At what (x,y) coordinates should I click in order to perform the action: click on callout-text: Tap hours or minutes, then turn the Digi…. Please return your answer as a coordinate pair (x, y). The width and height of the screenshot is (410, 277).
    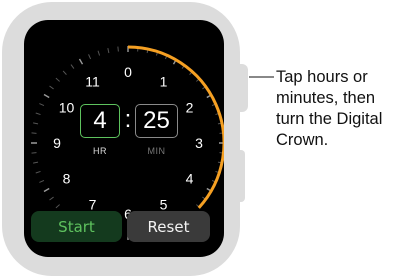
    Looking at the image, I should click on (329, 108).